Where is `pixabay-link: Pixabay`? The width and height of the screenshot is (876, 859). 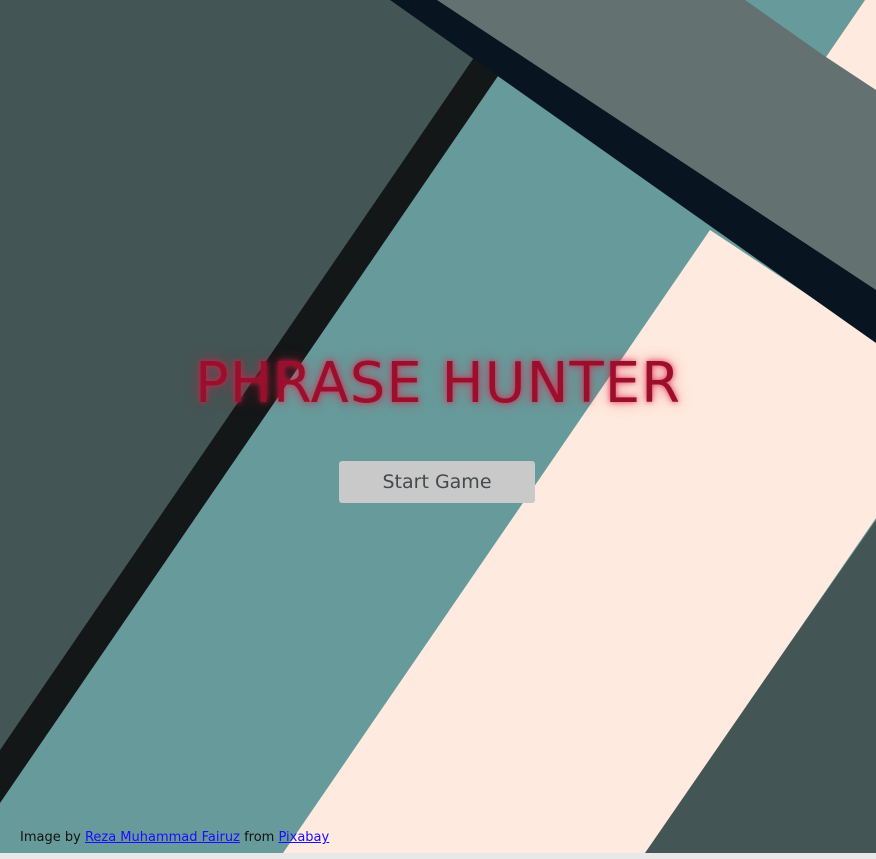
pixabay-link: Pixabay is located at coordinates (303, 837).